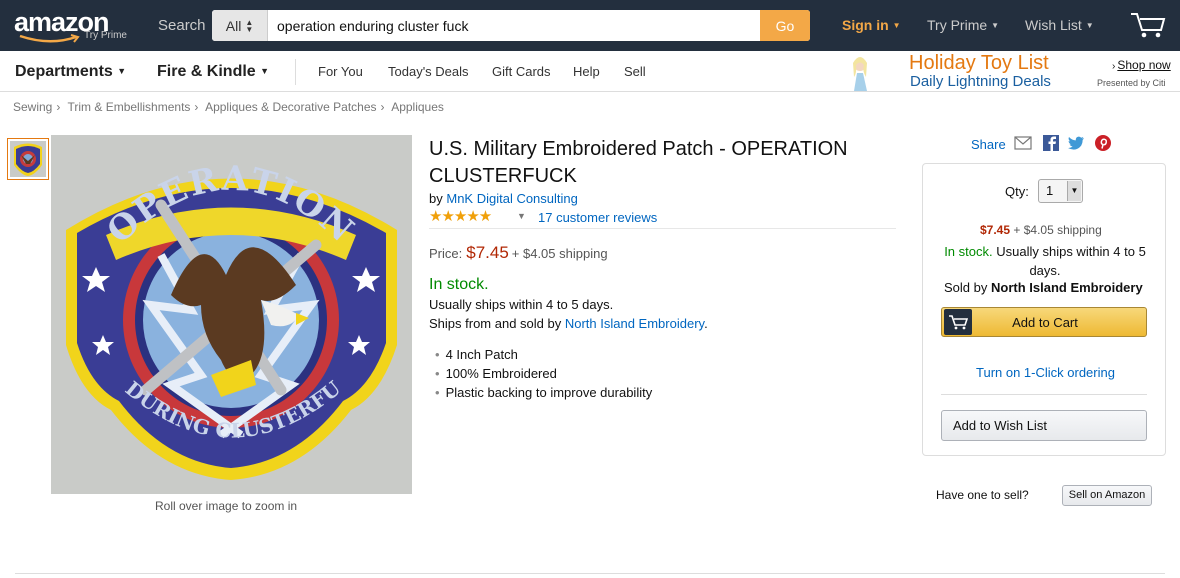 Image resolution: width=1180 pixels, height=578 pixels. I want to click on updown-icon: ▲ ▼, so click(249, 25).